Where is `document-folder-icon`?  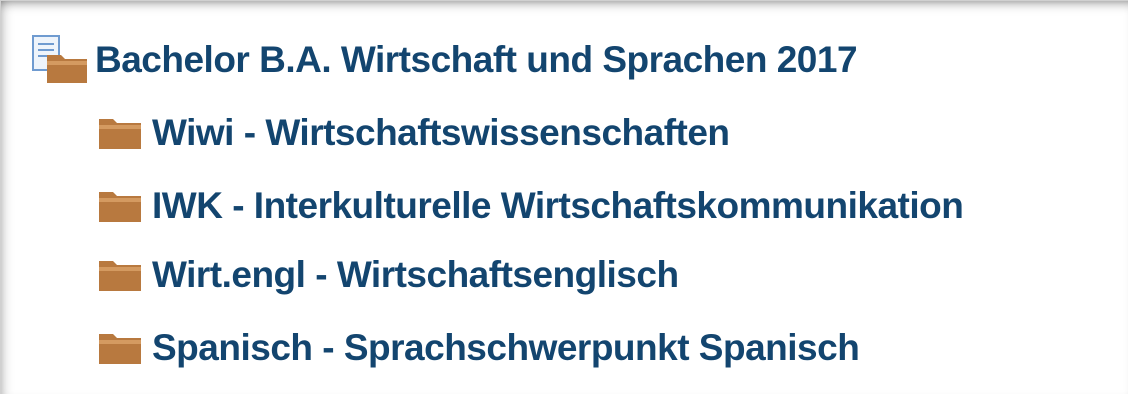
document-folder-icon is located at coordinates (60, 60).